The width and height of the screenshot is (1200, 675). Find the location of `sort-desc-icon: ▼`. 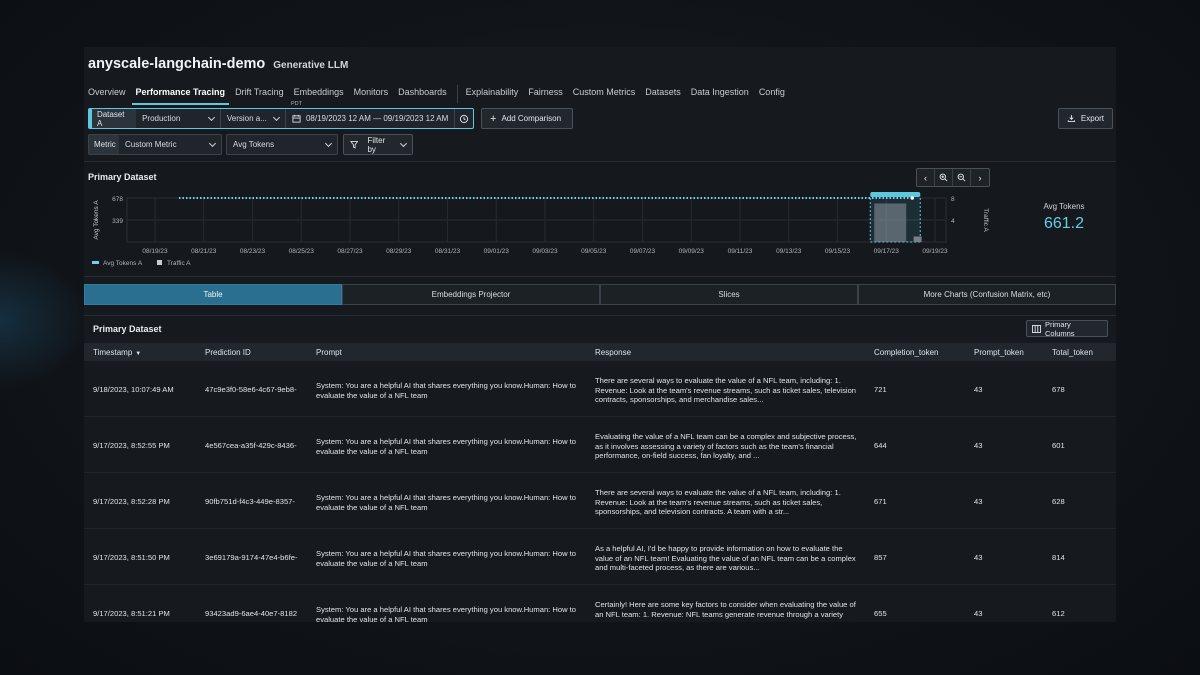

sort-desc-icon: ▼ is located at coordinates (138, 354).